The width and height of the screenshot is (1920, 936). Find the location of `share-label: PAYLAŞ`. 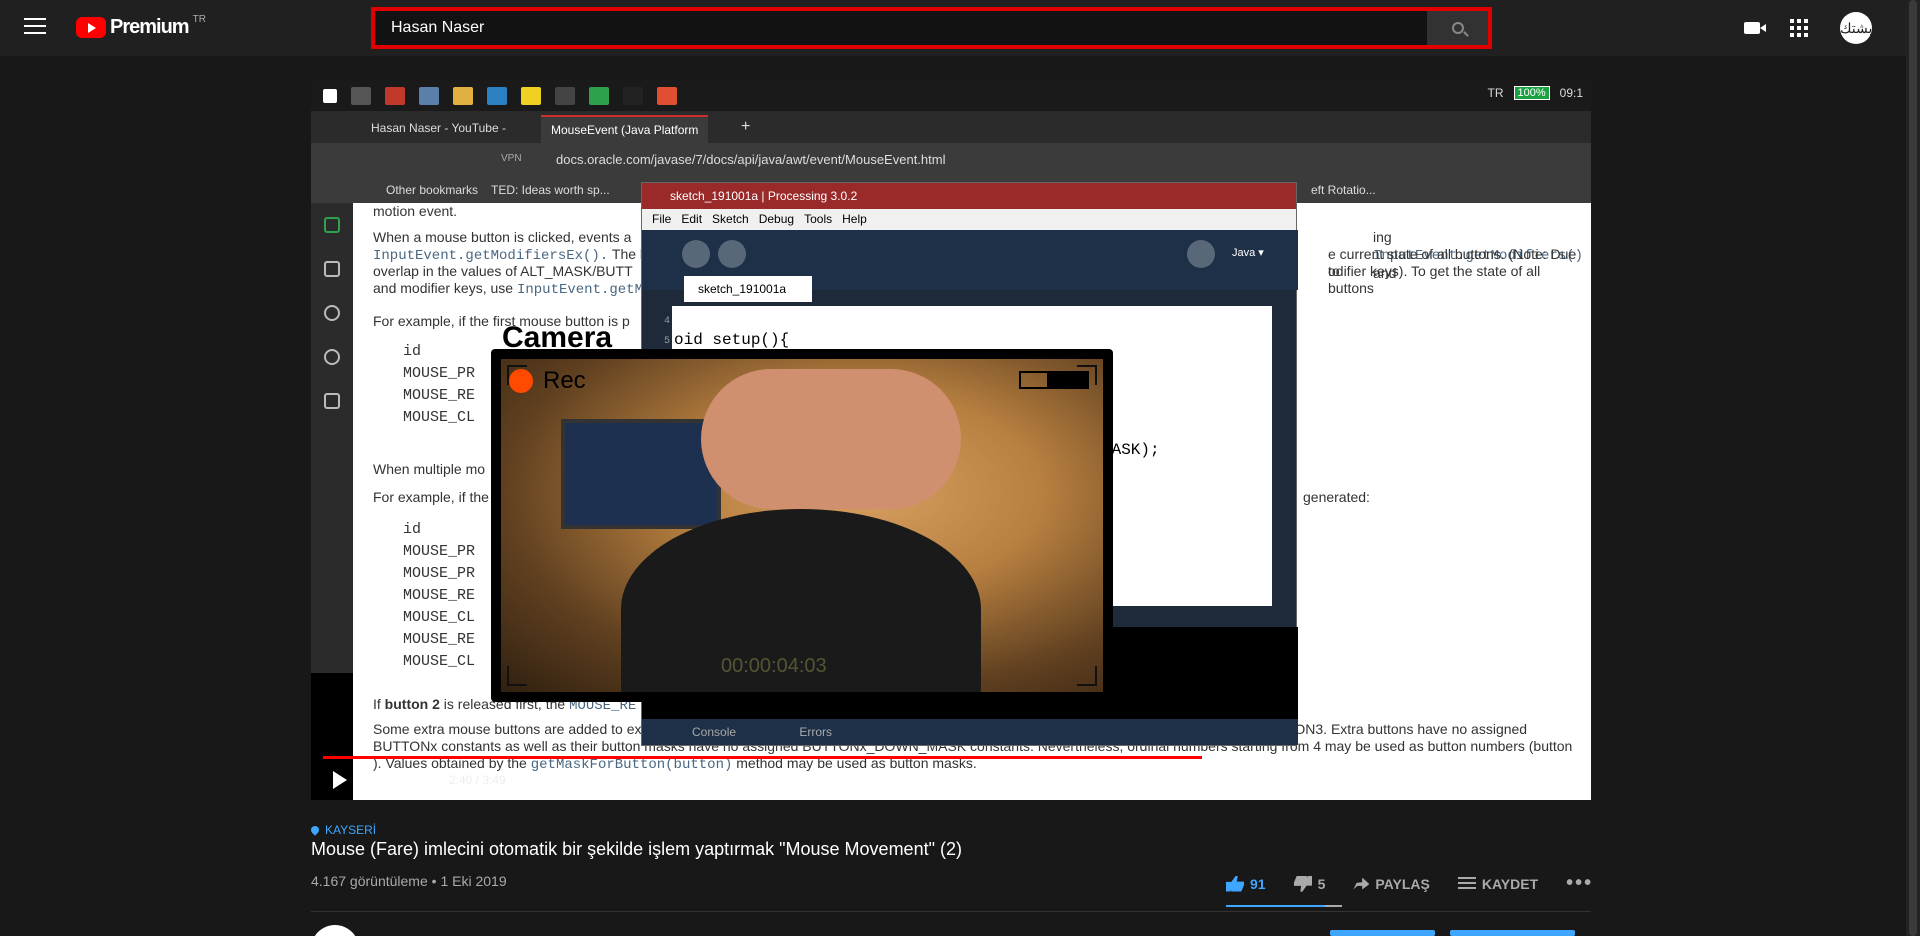

share-label: PAYLAŞ is located at coordinates (1402, 883).